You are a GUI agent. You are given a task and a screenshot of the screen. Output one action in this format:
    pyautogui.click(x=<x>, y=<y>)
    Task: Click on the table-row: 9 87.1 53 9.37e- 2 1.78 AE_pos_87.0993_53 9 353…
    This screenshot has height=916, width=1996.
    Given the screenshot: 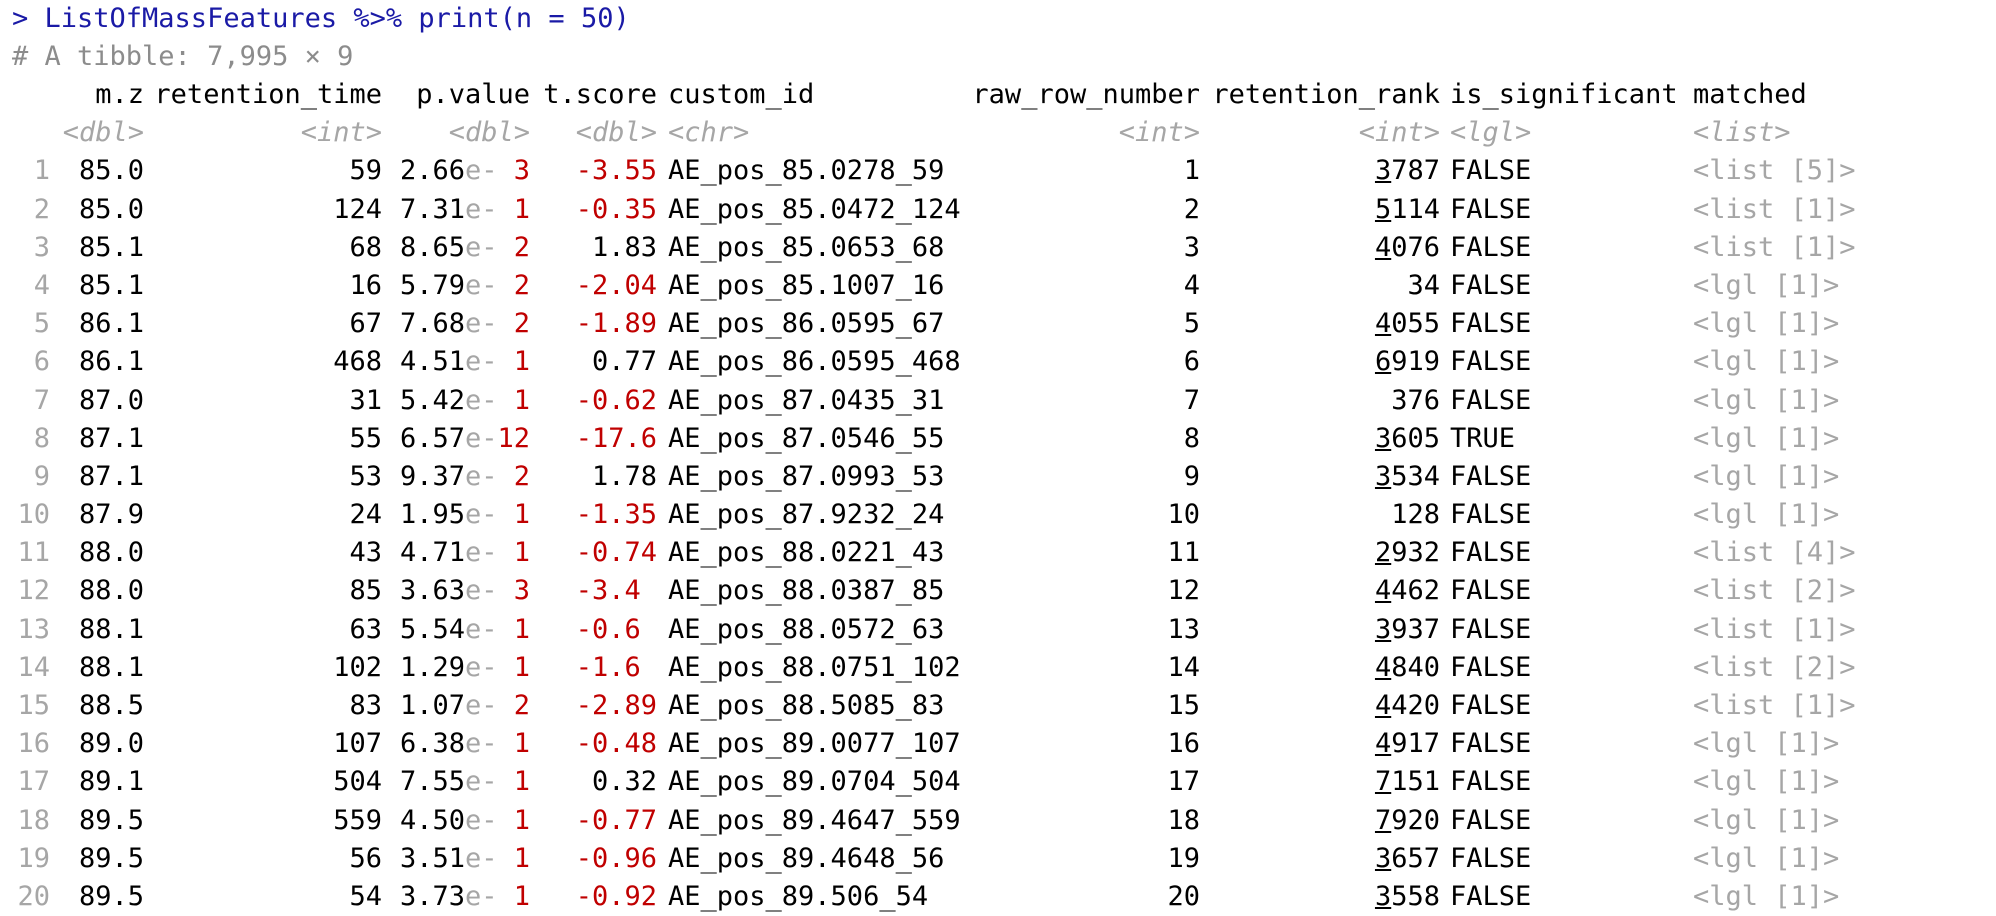 What is the action you would take?
    pyautogui.click(x=998, y=477)
    